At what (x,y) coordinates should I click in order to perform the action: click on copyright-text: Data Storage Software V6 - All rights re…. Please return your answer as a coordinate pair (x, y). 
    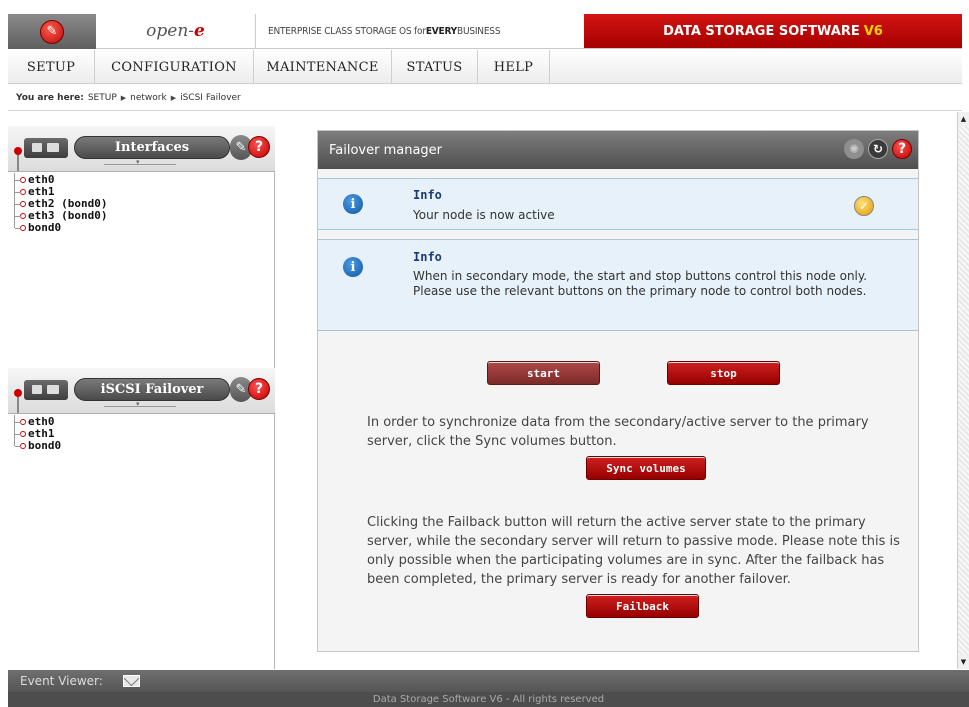
    Looking at the image, I should click on (488, 699).